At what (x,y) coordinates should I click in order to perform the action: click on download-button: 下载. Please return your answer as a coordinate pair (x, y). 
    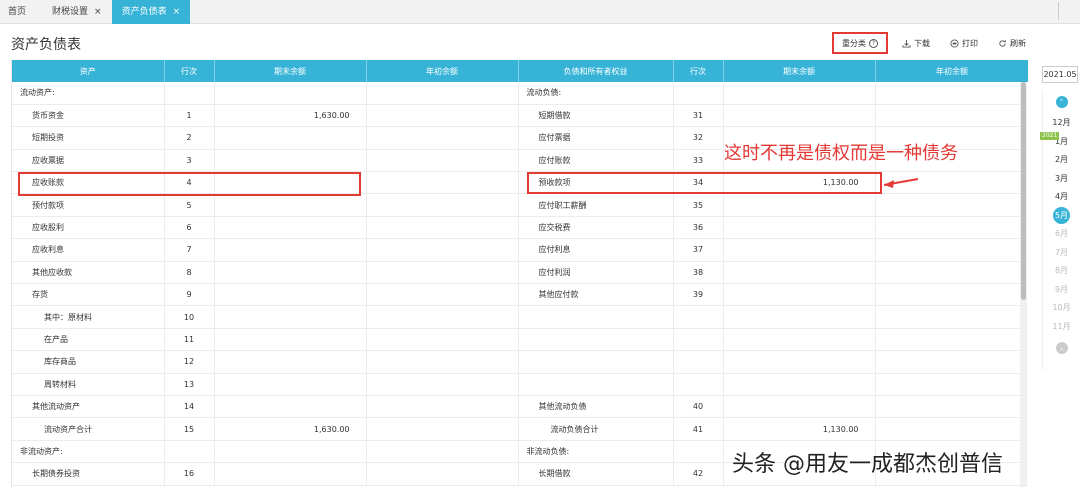
    Looking at the image, I should click on (916, 43).